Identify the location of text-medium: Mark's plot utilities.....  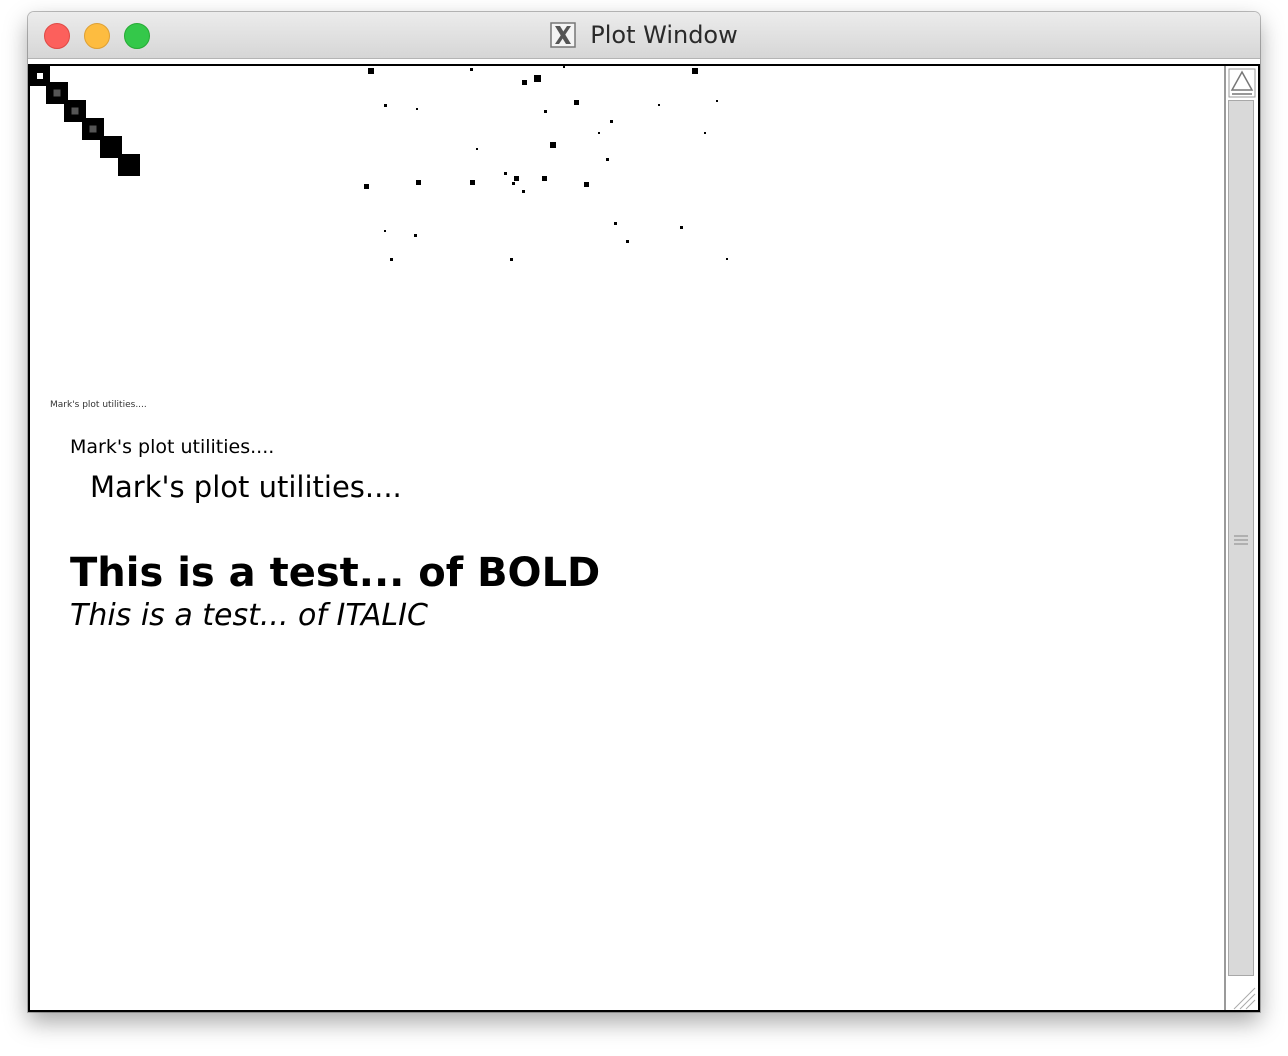
(246, 487).